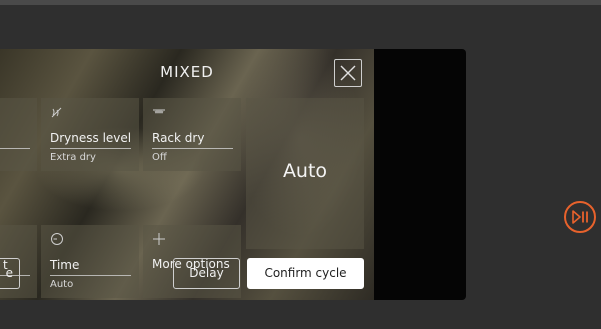  What do you see at coordinates (159, 239) in the screenshot?
I see `plus-icon` at bounding box center [159, 239].